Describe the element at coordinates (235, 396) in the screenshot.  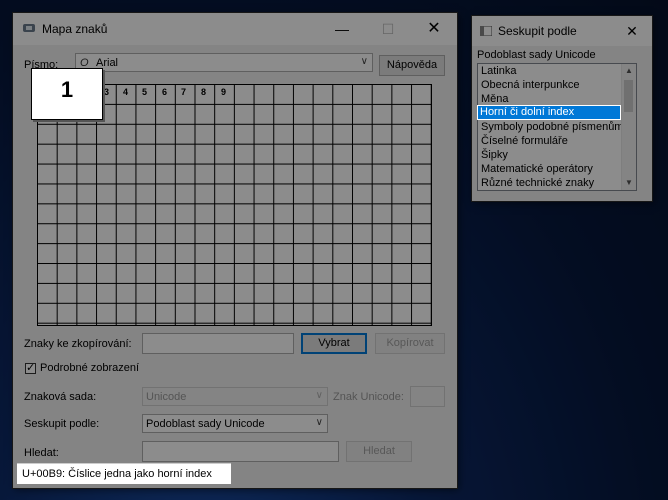
I see `charset-select: Unicode ∨` at that location.